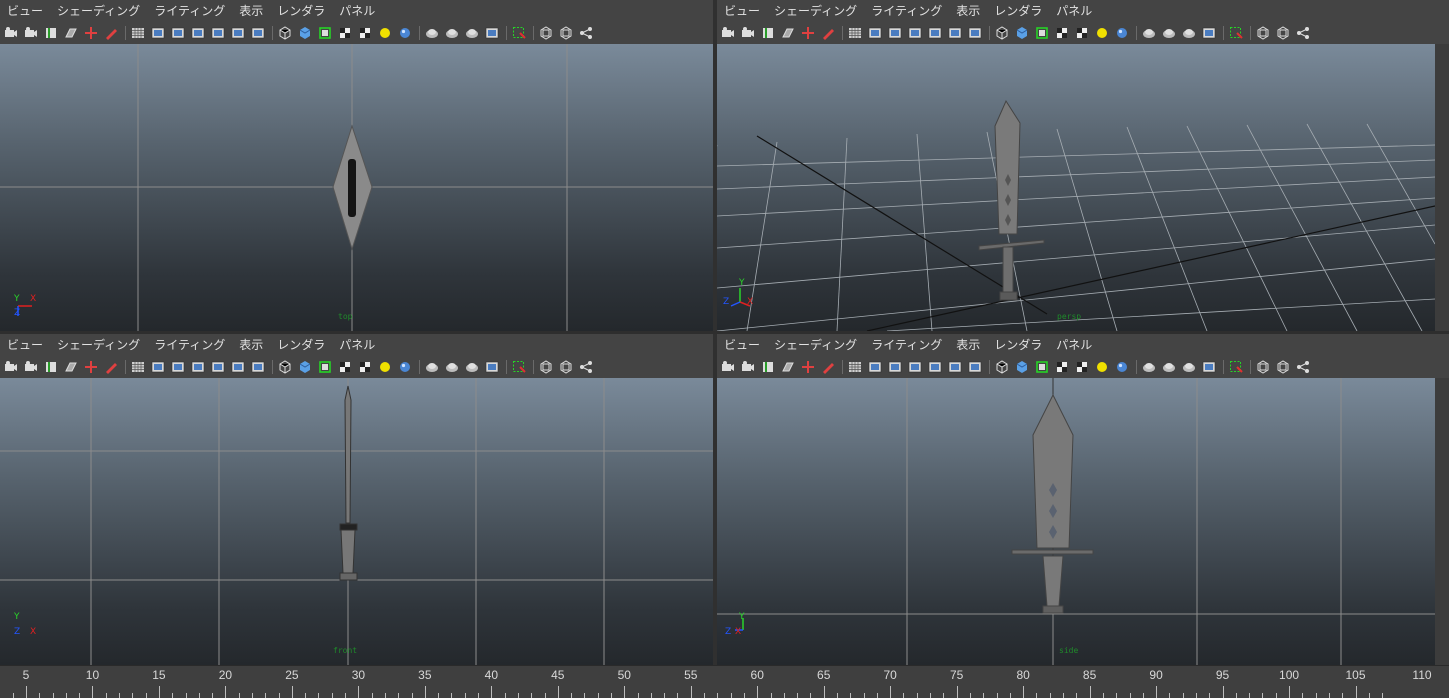 The width and height of the screenshot is (1449, 698). I want to click on viewport-scrollbar, so click(1442, 187).